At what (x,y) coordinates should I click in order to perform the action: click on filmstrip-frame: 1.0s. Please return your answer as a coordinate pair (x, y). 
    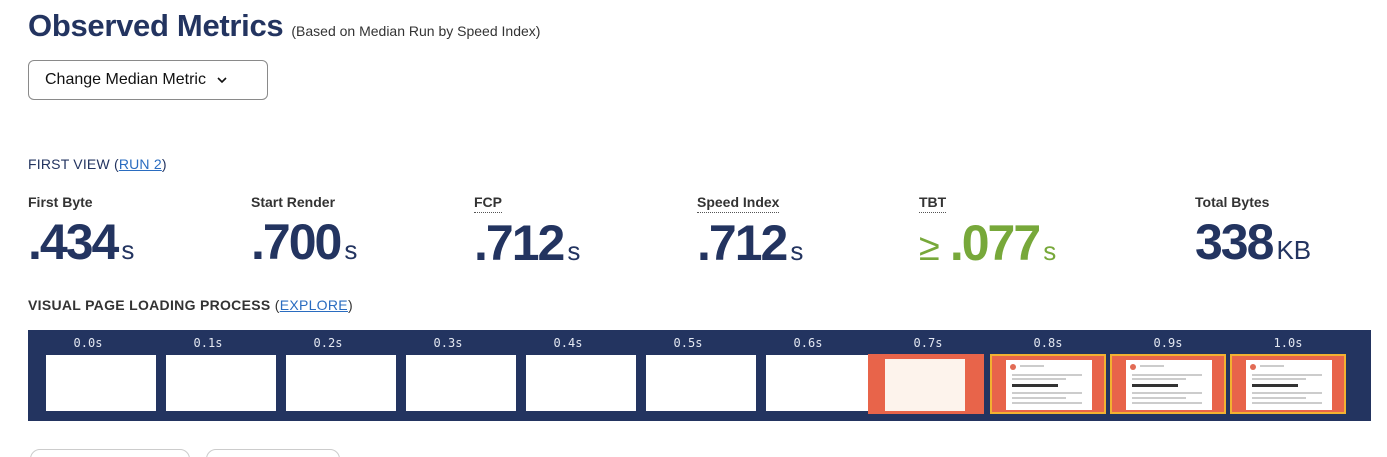
    Looking at the image, I should click on (1288, 375).